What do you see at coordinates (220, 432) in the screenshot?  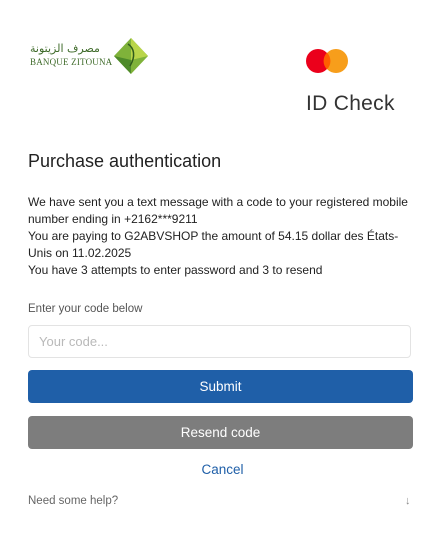 I see `resend-code-button: Resend code` at bounding box center [220, 432].